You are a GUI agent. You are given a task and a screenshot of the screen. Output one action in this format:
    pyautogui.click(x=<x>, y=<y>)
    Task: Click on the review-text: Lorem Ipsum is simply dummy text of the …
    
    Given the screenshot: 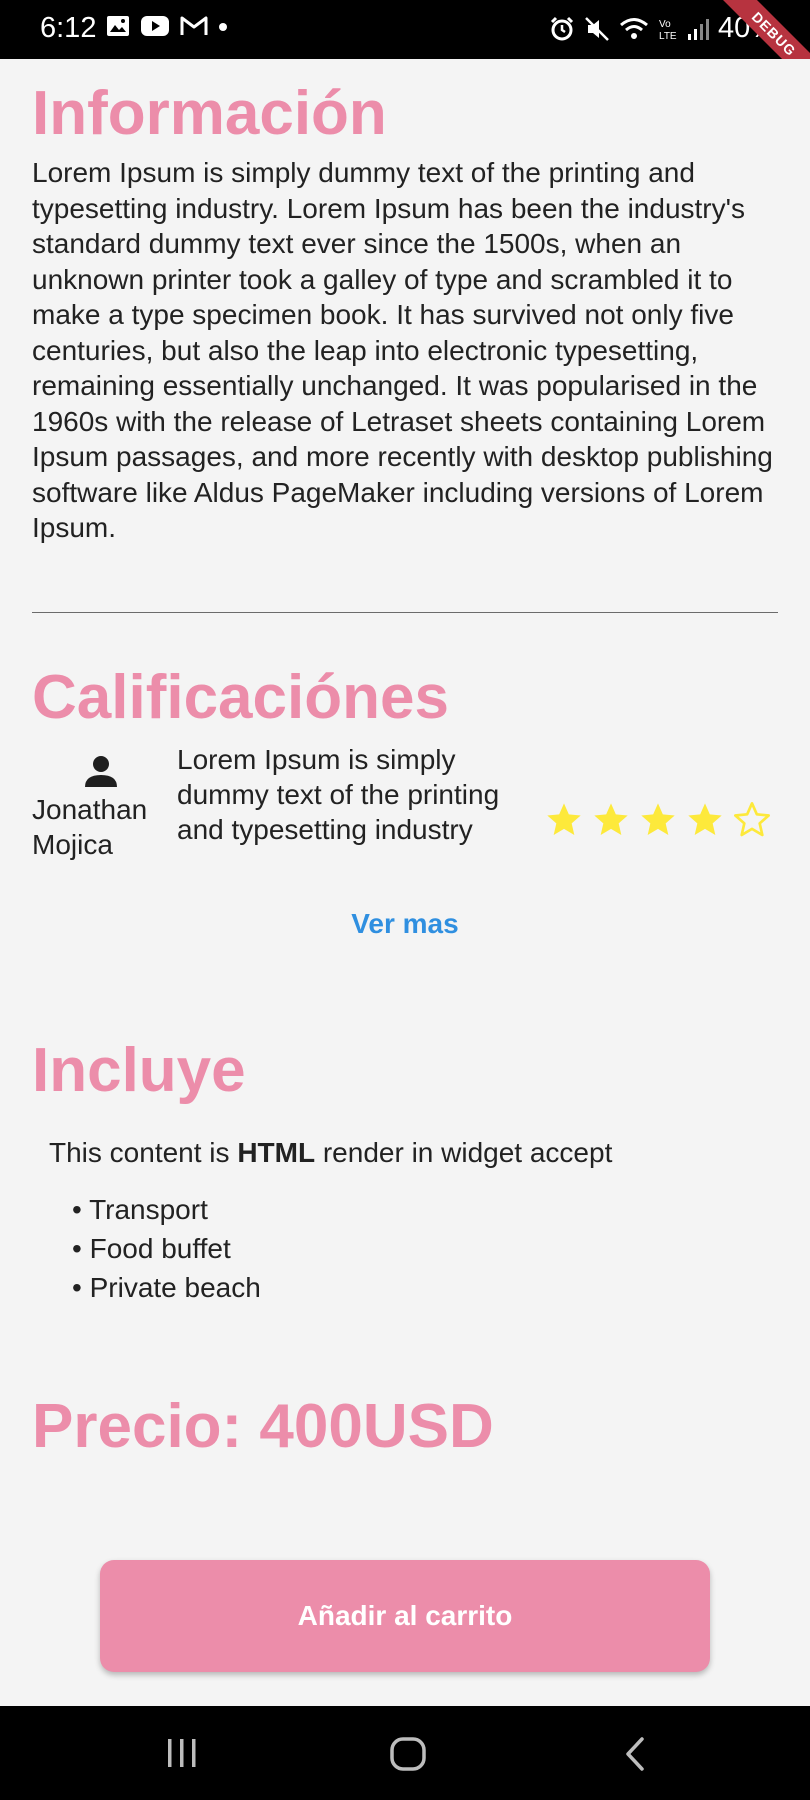 What is the action you would take?
    pyautogui.click(x=338, y=794)
    